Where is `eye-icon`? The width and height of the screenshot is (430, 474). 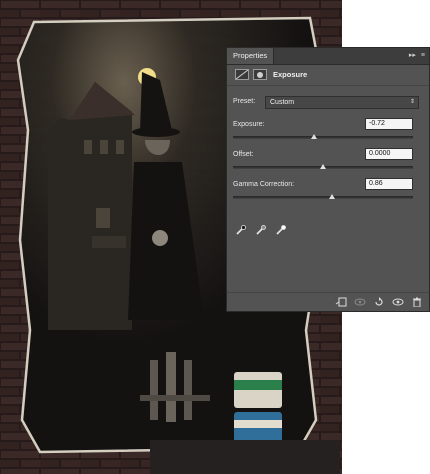 eye-icon is located at coordinates (397, 301).